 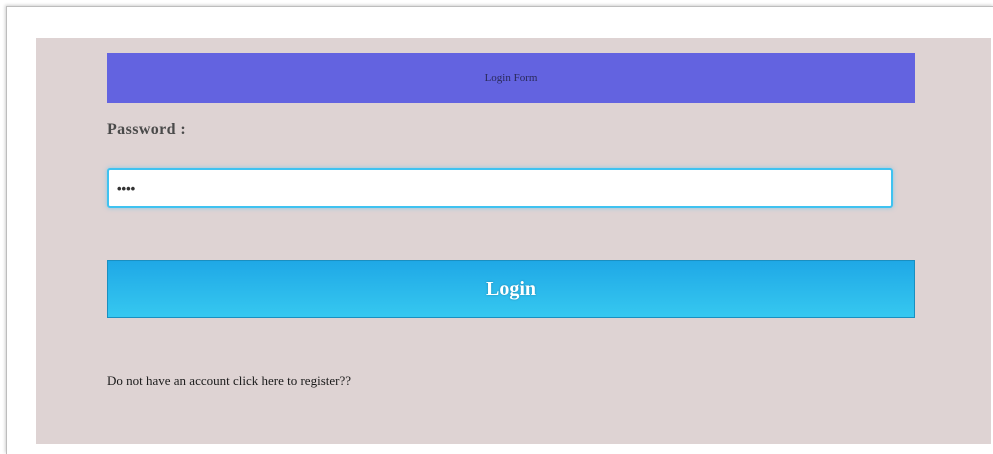 I want to click on login-button: Login, so click(x=511, y=289).